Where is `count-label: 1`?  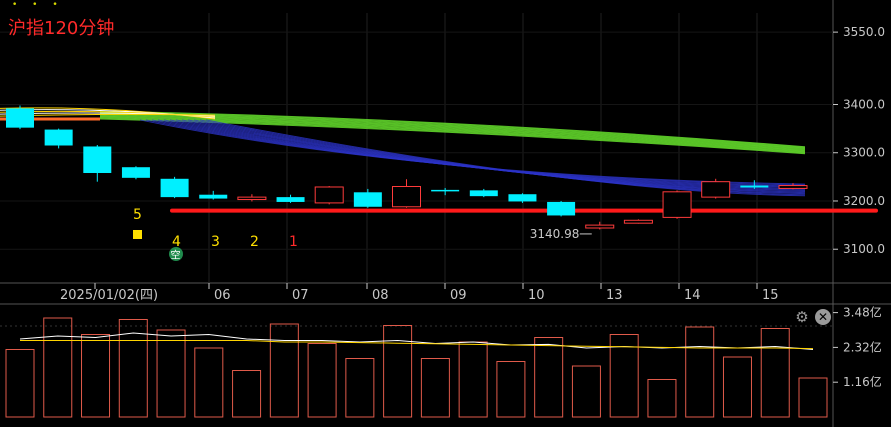 count-label: 1 is located at coordinates (293, 242).